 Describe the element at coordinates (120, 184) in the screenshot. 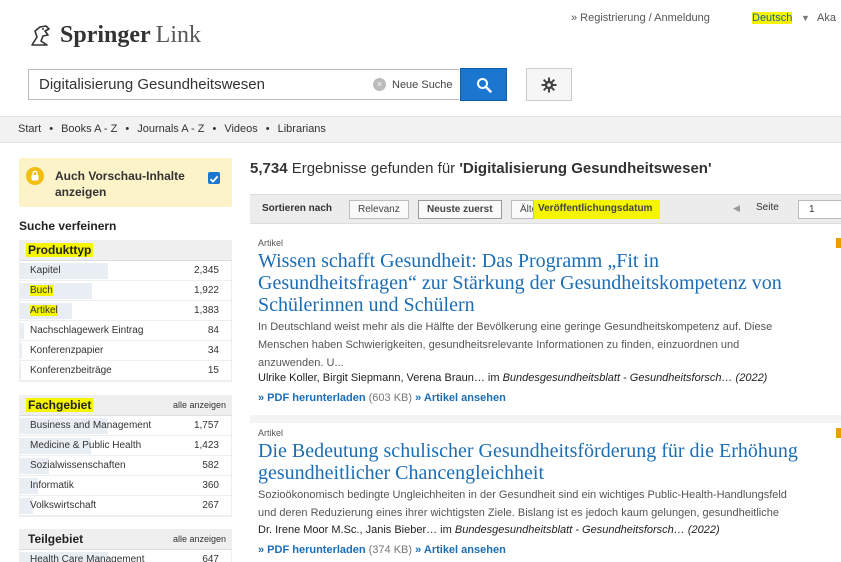

I see `preview-content-label: Auch Vorschau-Inhalte anzeigen` at that location.